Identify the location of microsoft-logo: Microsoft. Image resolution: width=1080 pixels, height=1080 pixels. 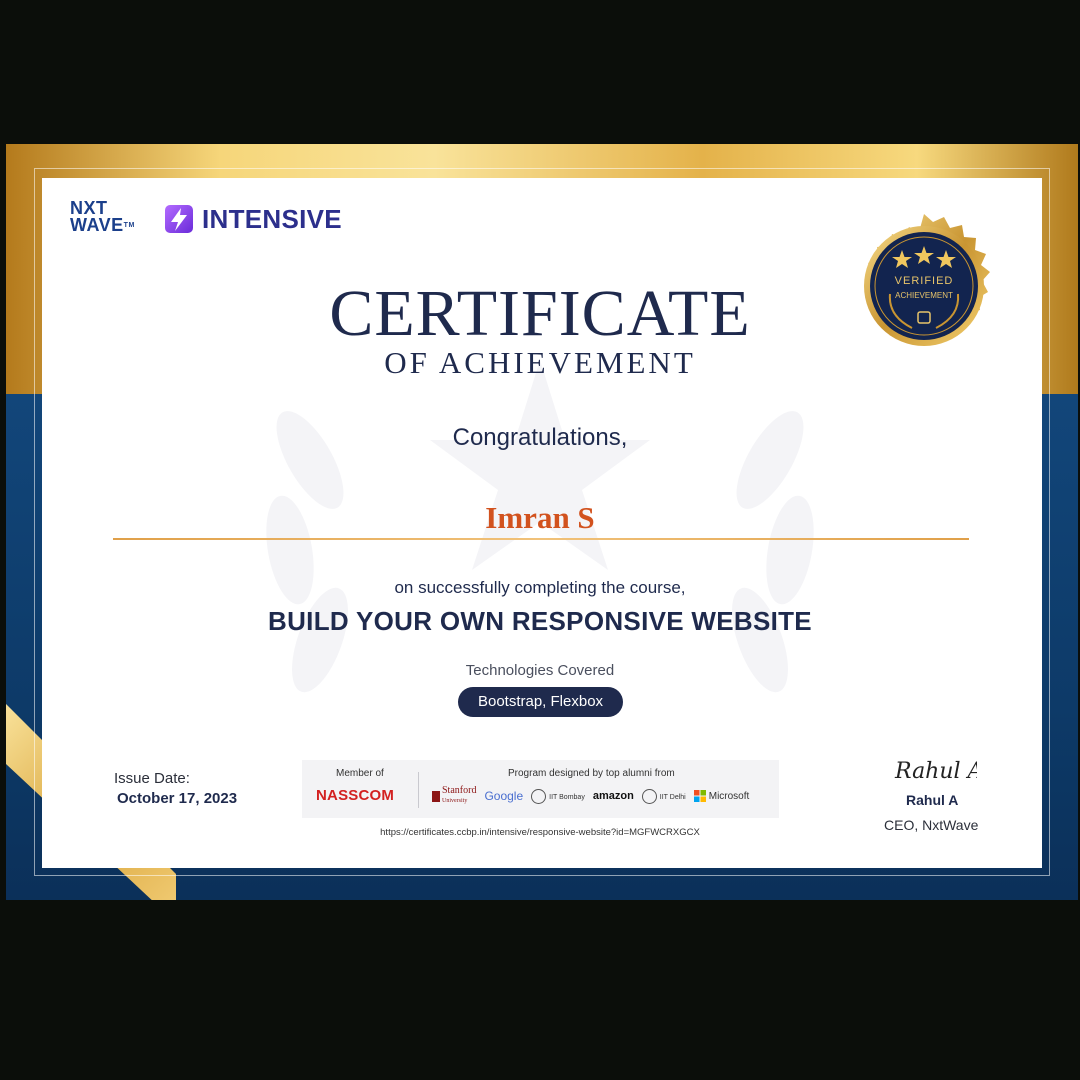
(721, 796).